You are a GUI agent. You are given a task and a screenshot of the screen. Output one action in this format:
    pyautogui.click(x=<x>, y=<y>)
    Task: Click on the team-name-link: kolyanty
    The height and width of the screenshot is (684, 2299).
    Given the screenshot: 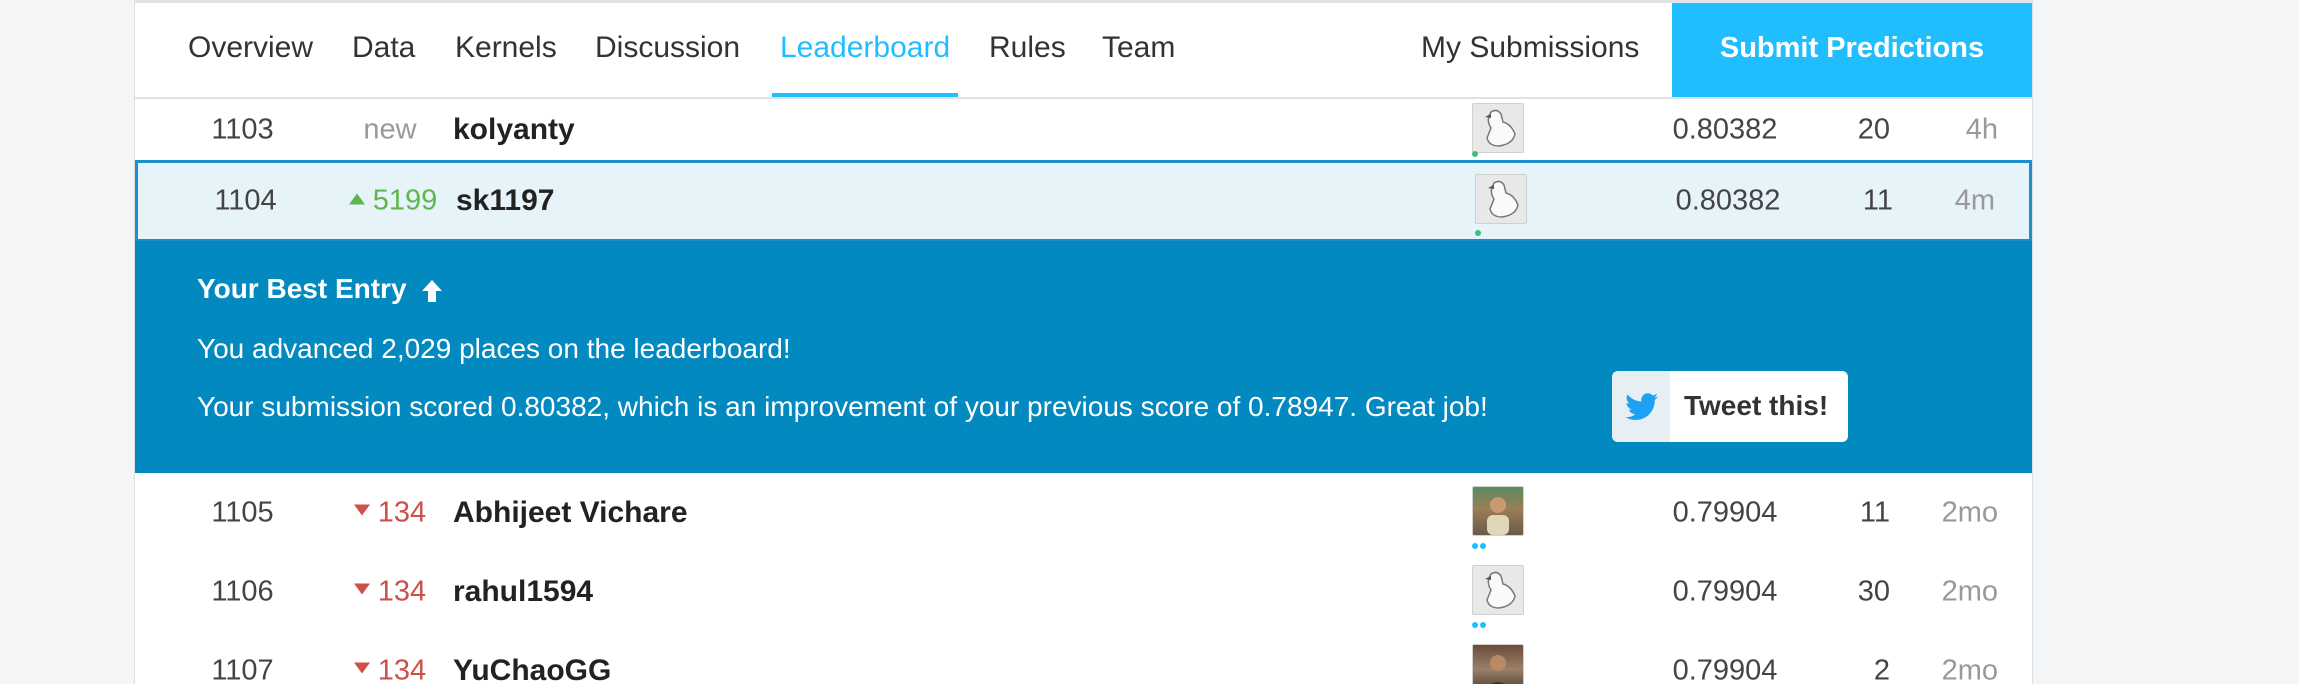 What is the action you would take?
    pyautogui.click(x=514, y=130)
    